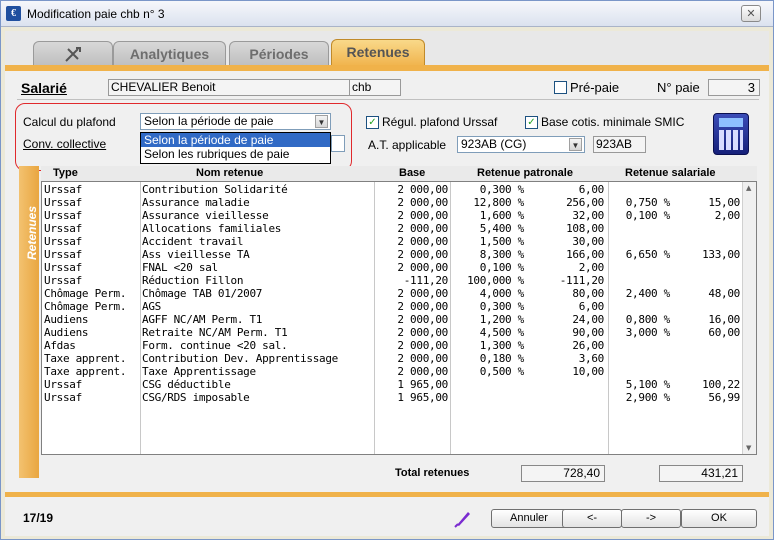  What do you see at coordinates (422, 397) in the screenshot?
I see `cell-base: 1 965,00` at bounding box center [422, 397].